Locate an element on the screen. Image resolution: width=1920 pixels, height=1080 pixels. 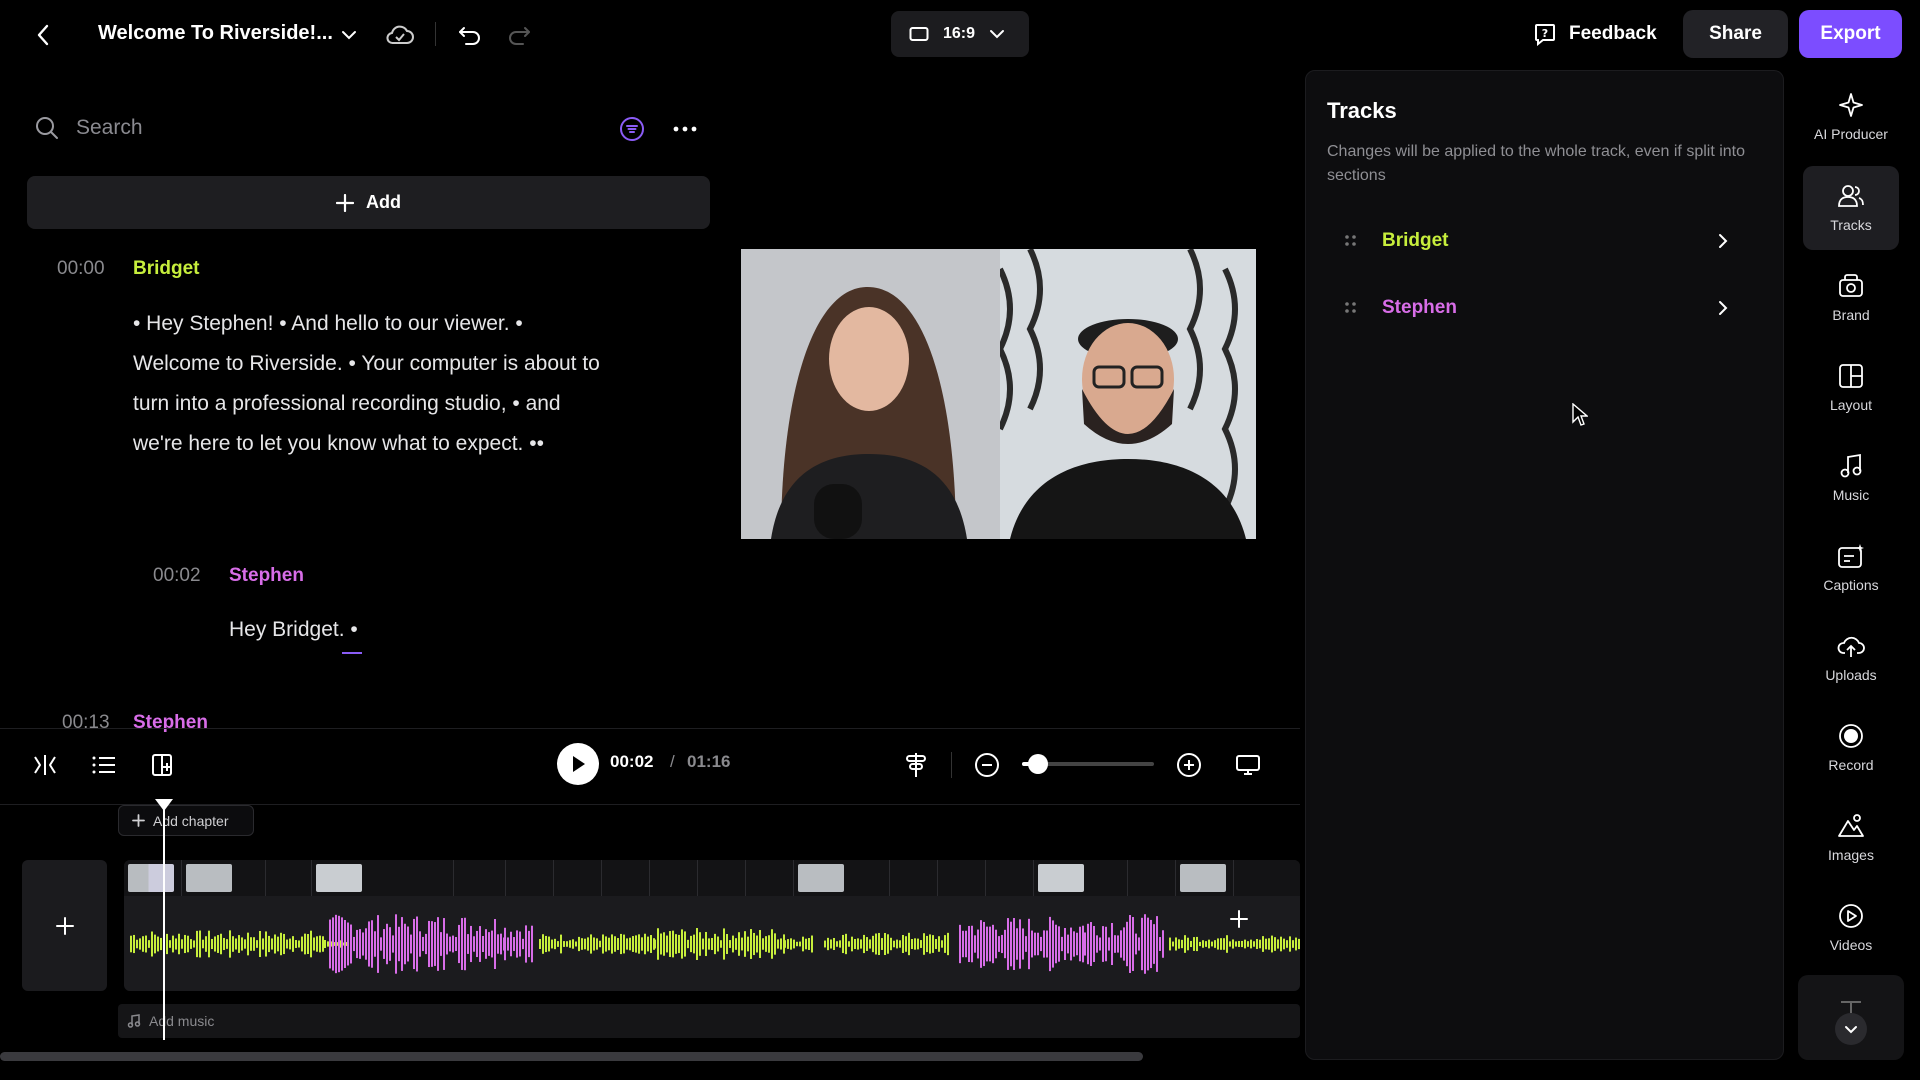
zoom-slider-handle is located at coordinates (1037, 764).